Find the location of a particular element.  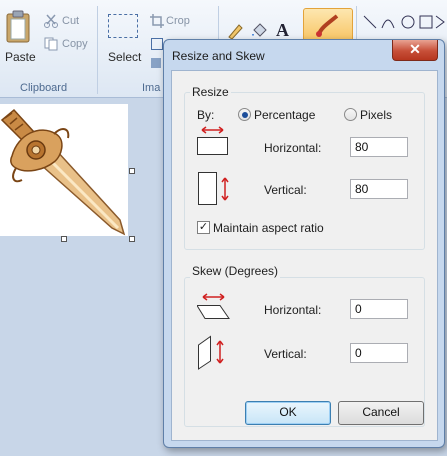

close-button: ✕ is located at coordinates (415, 50).